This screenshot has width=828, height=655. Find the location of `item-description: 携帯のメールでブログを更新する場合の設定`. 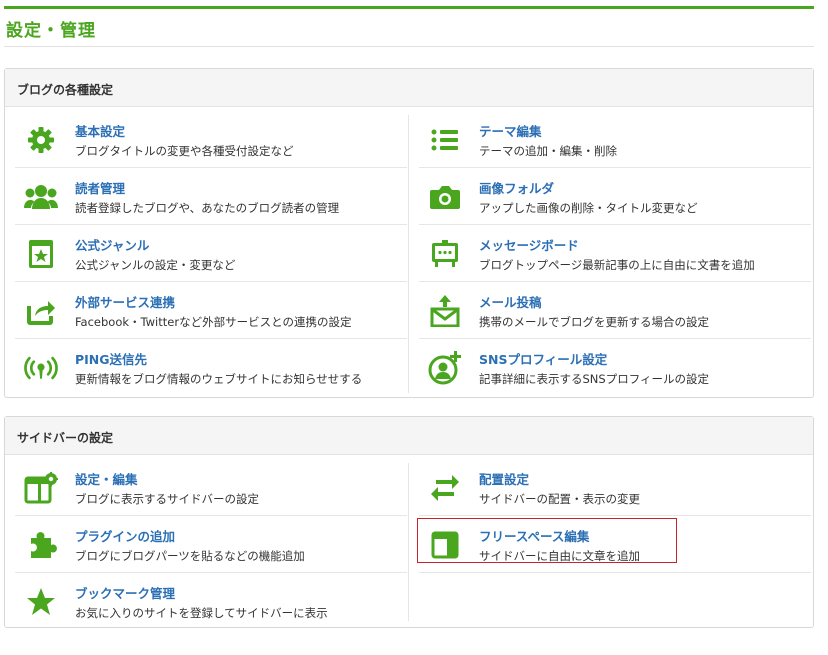

item-description: 携帯のメールでブログを更新する場合の設定 is located at coordinates (594, 322).